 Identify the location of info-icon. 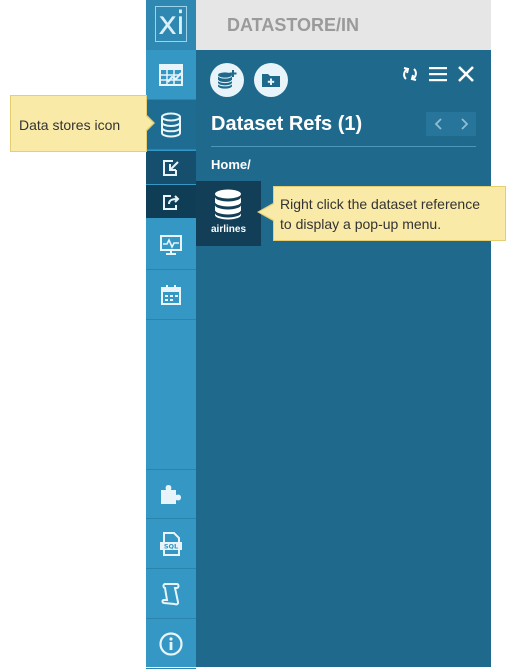
(171, 643).